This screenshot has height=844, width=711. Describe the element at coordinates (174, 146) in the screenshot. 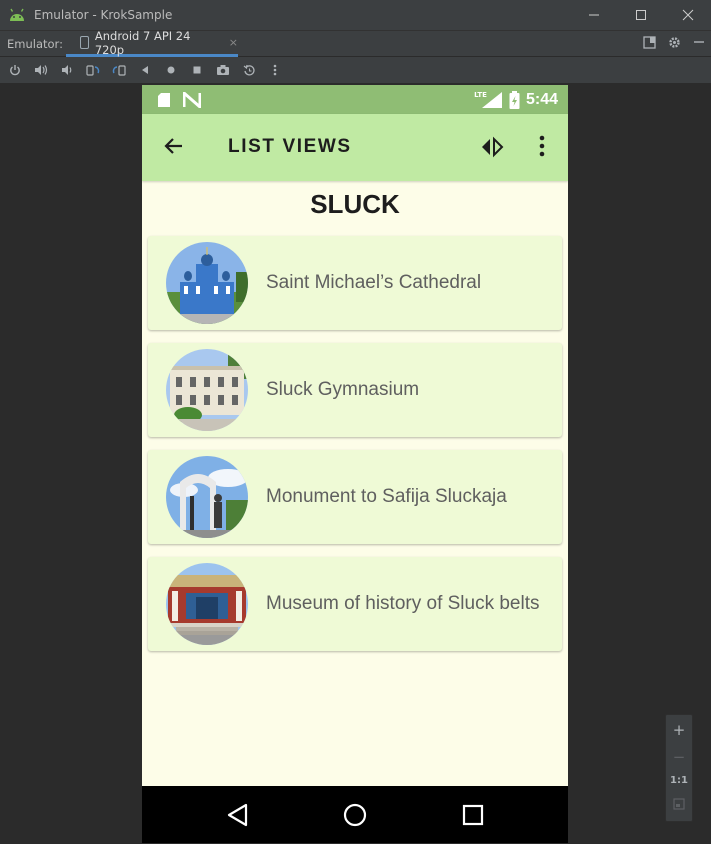

I see `arrow-back-icon` at that location.